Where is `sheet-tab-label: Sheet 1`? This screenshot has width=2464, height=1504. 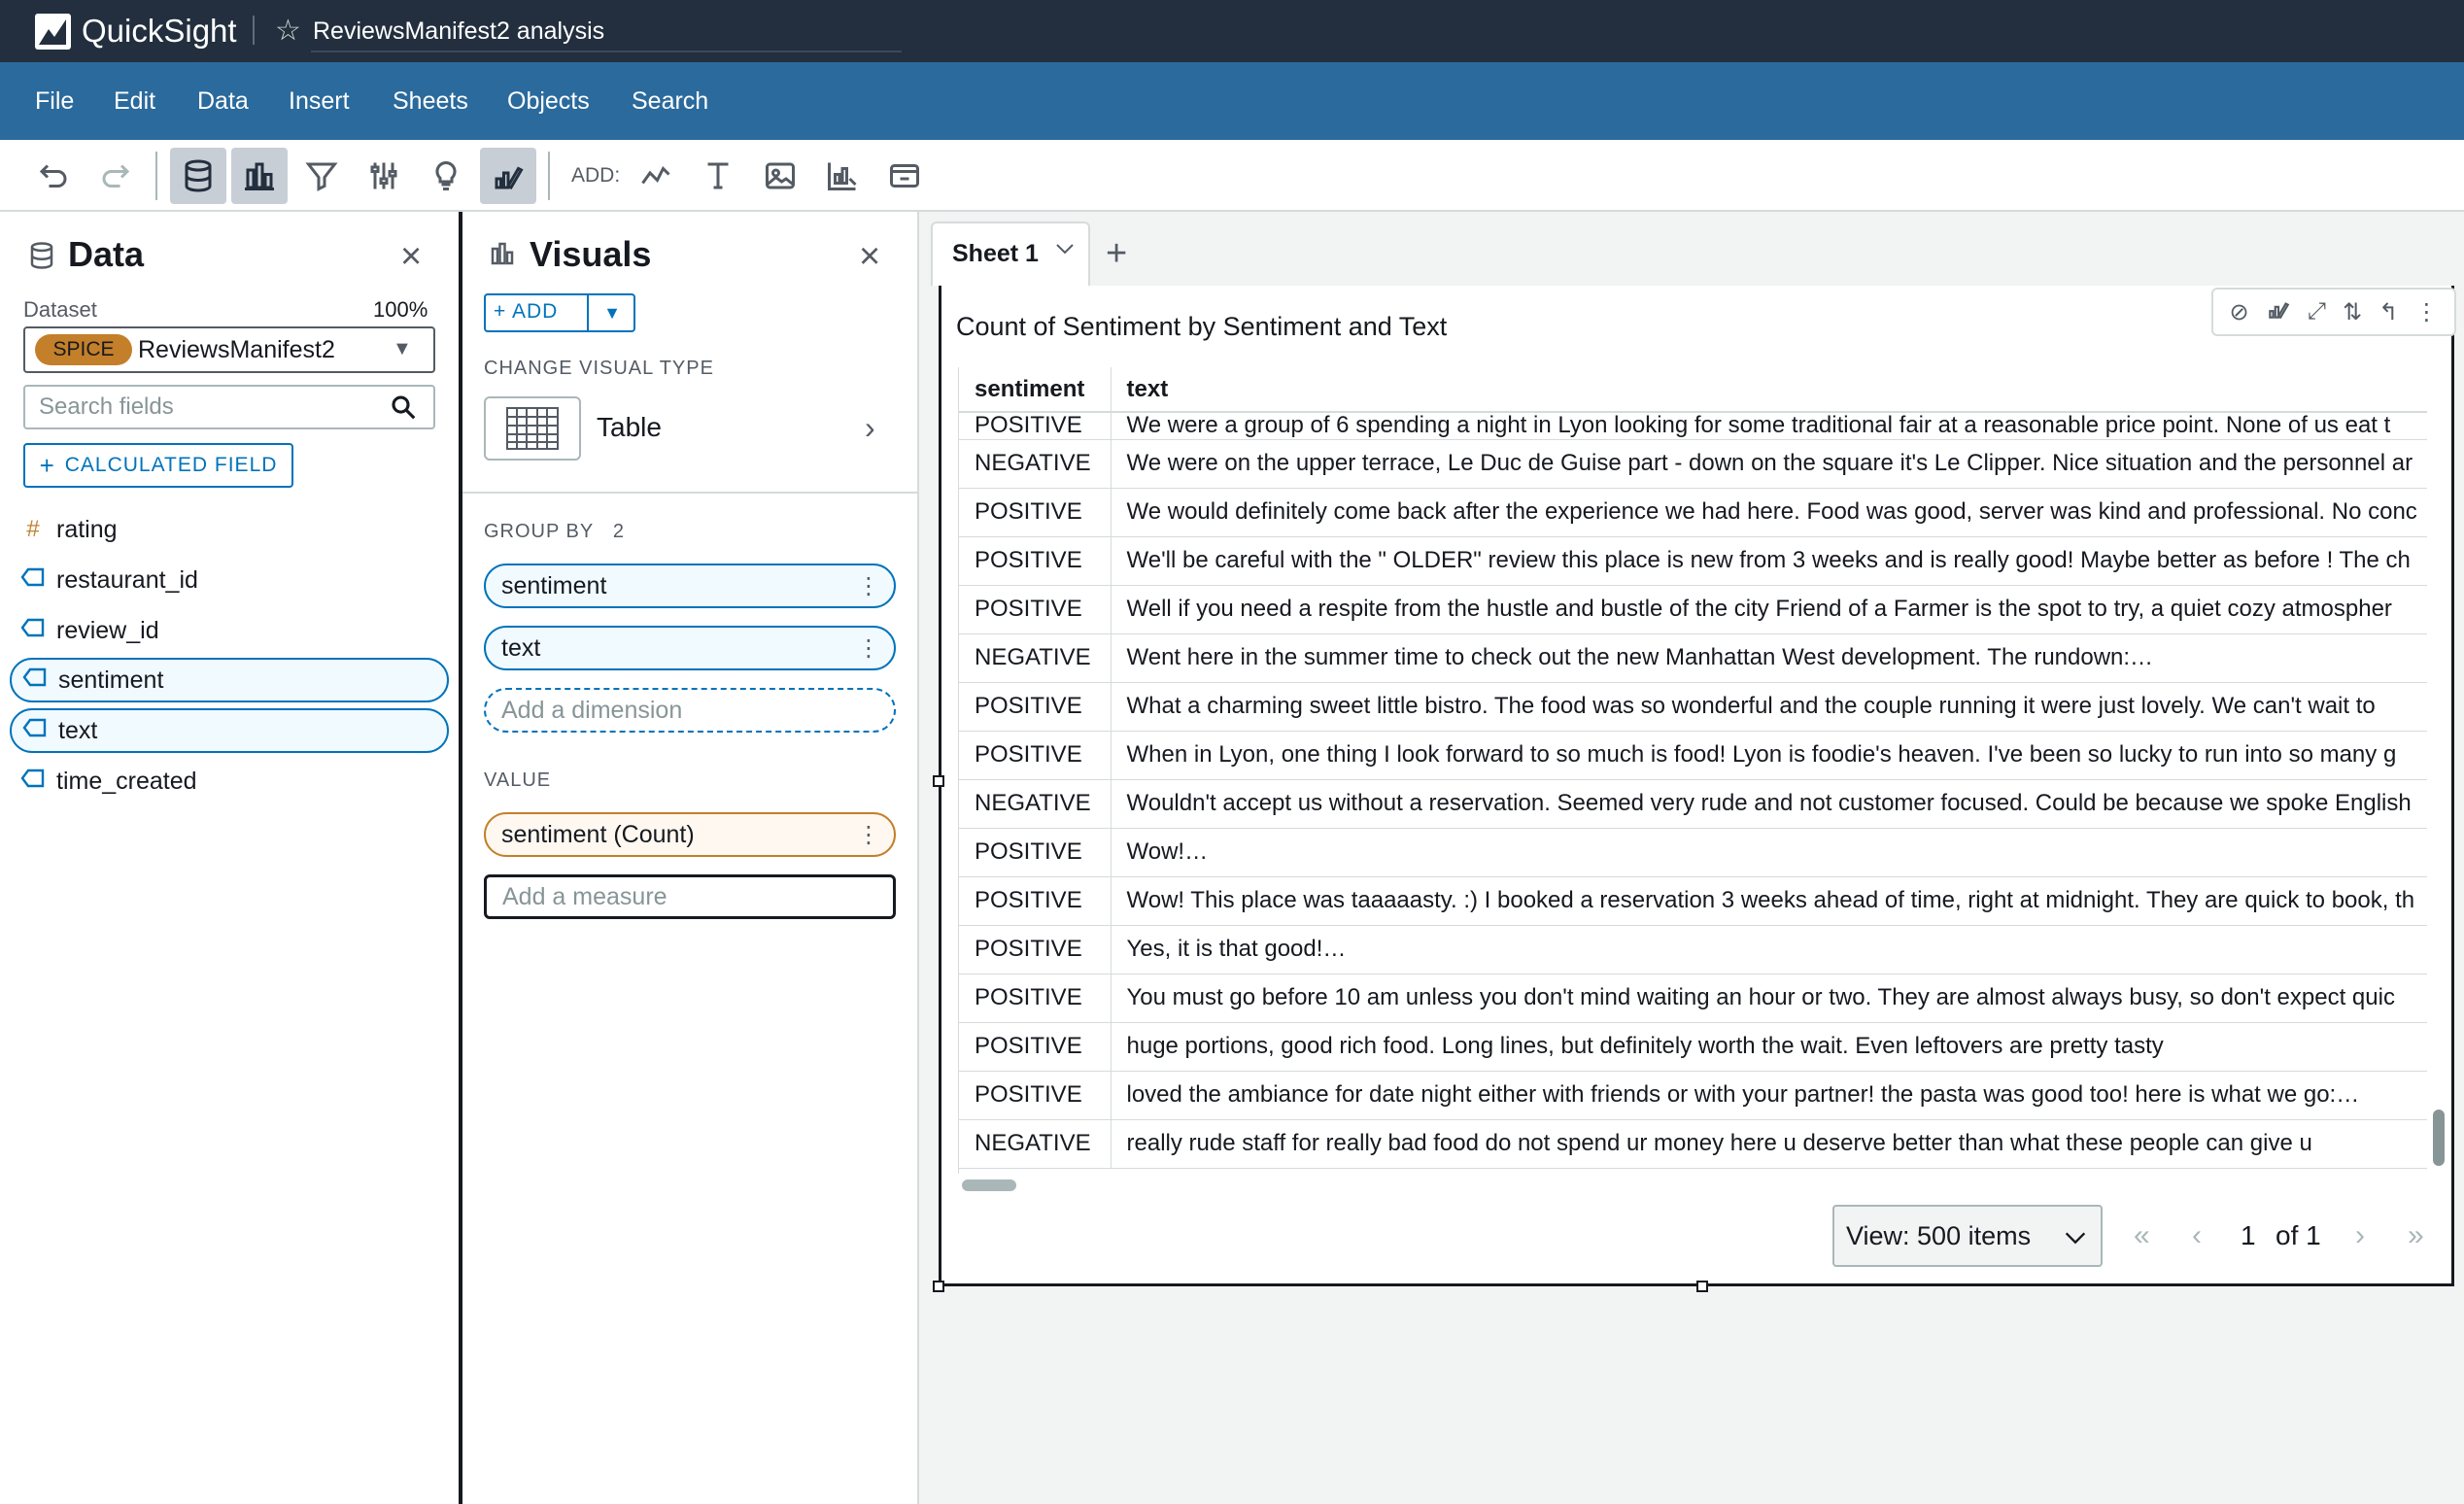 sheet-tab-label: Sheet 1 is located at coordinates (995, 254).